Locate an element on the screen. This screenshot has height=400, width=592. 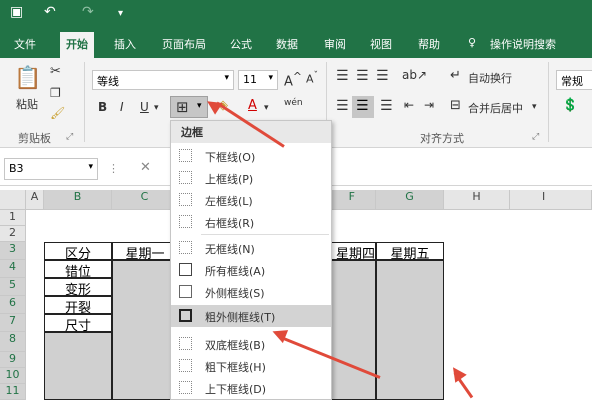
align-left-icon: ☰ is located at coordinates (342, 106).